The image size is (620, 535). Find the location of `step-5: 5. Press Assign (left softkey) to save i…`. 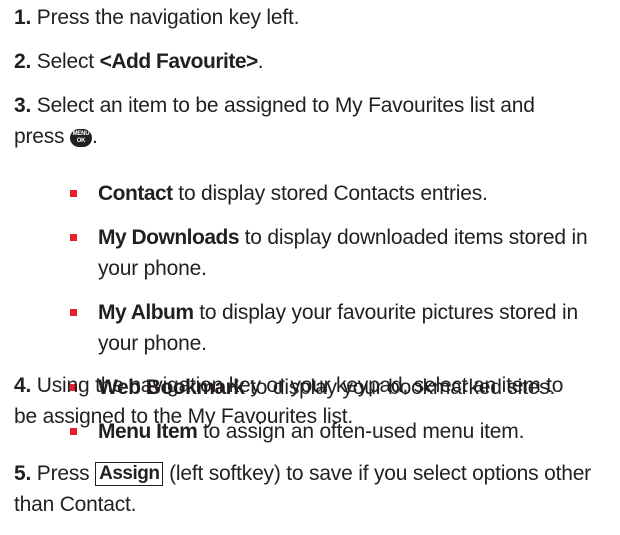

step-5: 5. Press Assign (left softkey) to save i… is located at coordinates (312, 489).